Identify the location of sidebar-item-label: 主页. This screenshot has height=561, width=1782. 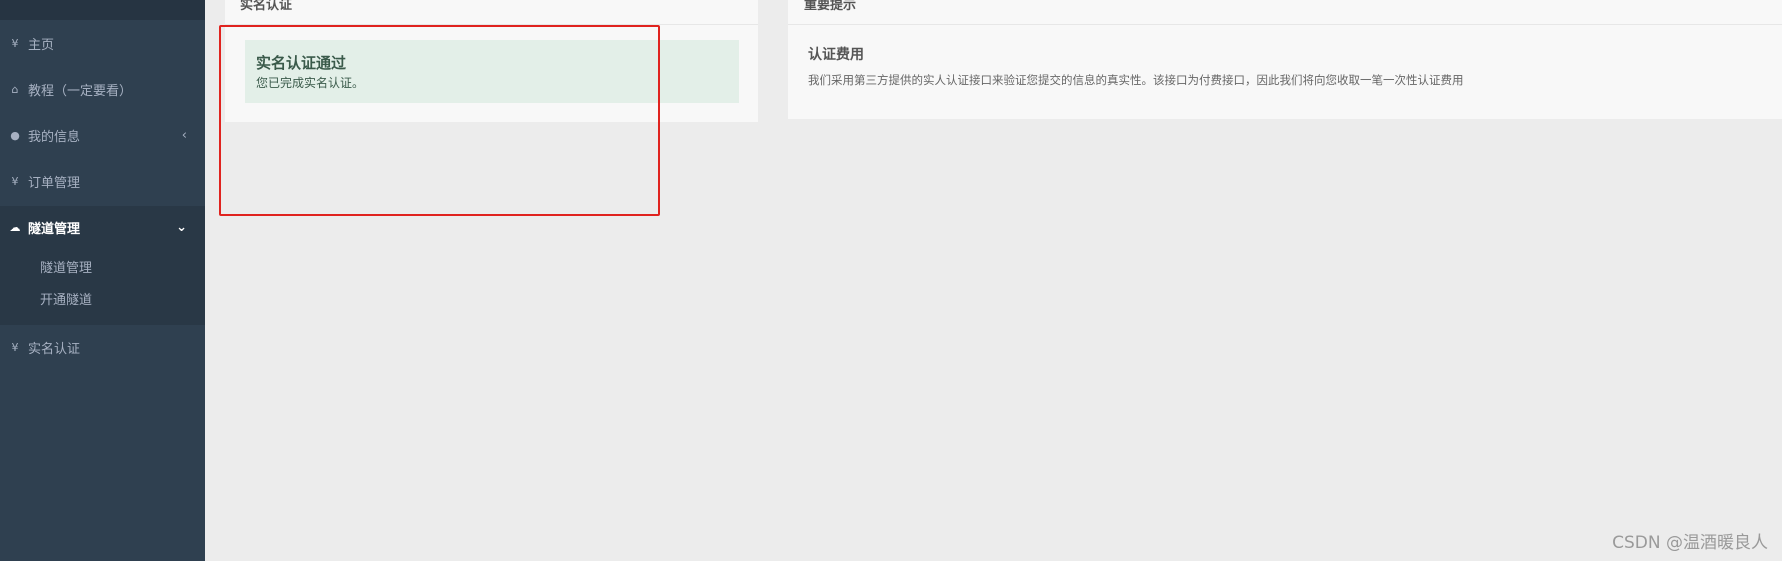
(41, 45).